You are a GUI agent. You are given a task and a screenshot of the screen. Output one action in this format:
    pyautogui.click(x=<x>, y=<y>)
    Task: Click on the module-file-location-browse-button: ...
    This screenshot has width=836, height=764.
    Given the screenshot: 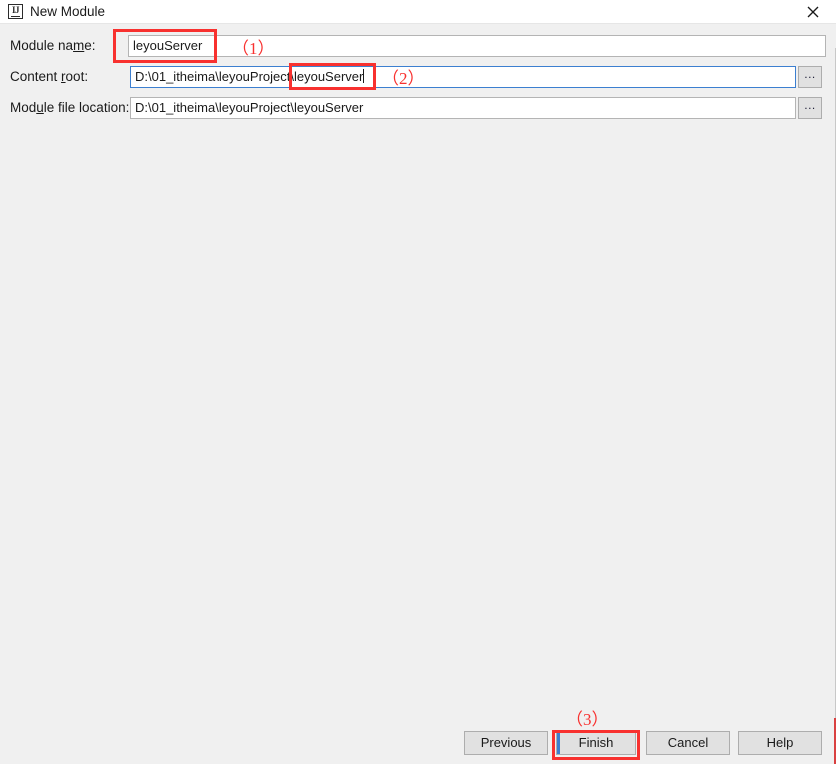 What is the action you would take?
    pyautogui.click(x=810, y=108)
    